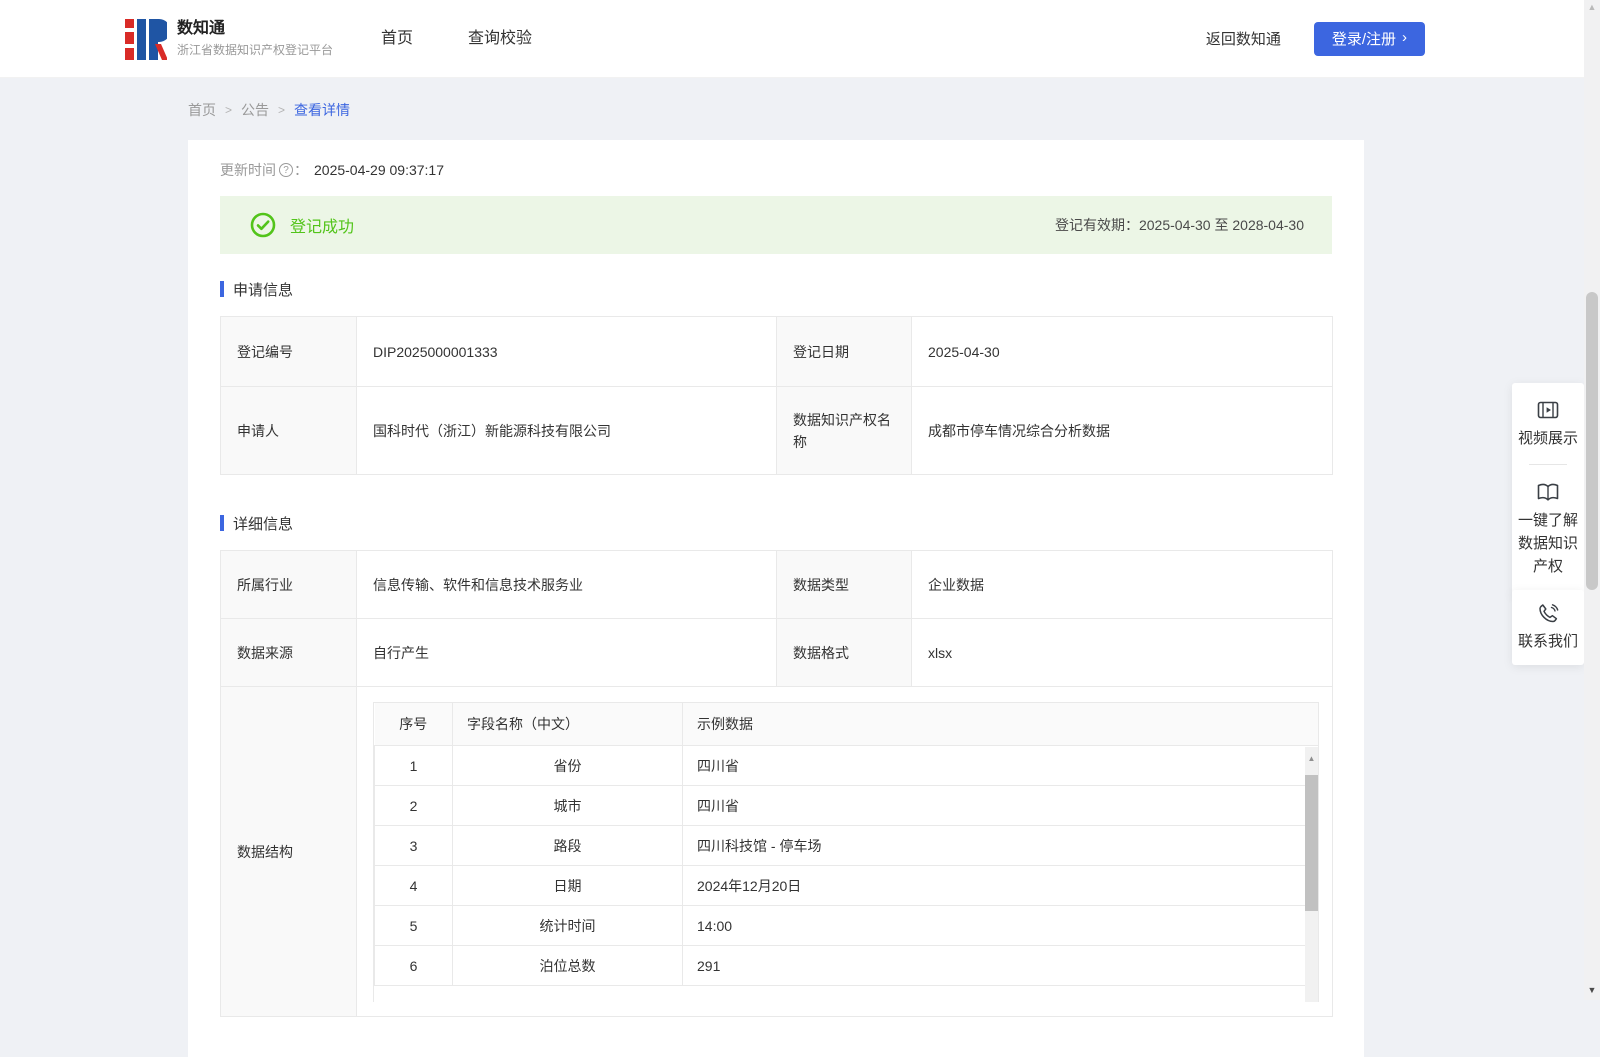 This screenshot has width=1600, height=1057. What do you see at coordinates (263, 225) in the screenshot?
I see `success-check-icon` at bounding box center [263, 225].